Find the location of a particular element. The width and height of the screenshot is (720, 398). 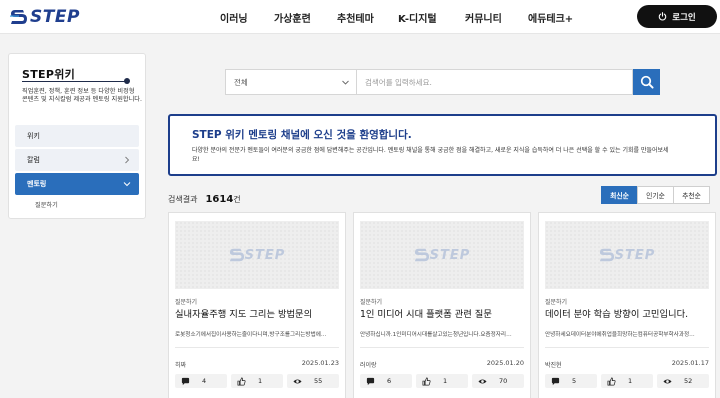

post-date: 2025.01.20 is located at coordinates (505, 363).